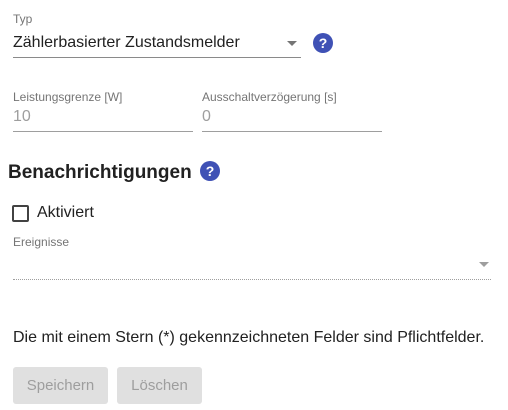 The height and width of the screenshot is (410, 508). I want to click on leistungsgrenze-underline, so click(103, 131).